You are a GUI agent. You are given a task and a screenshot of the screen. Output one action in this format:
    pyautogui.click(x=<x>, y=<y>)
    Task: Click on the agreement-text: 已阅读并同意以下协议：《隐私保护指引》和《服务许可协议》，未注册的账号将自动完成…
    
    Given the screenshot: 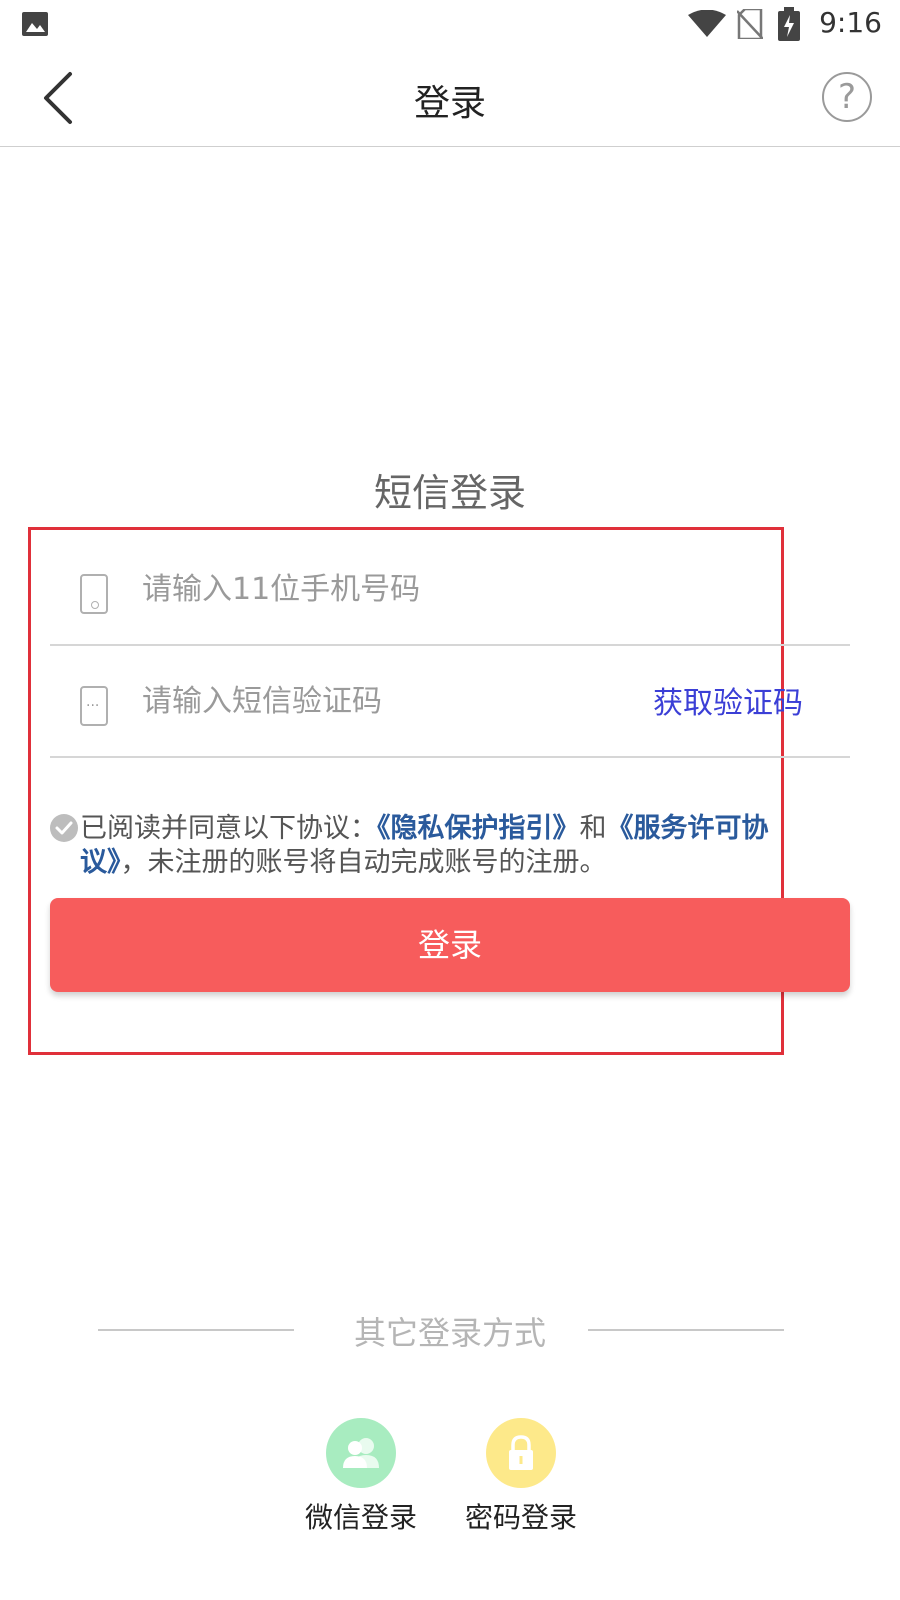 What is the action you would take?
    pyautogui.click(x=445, y=846)
    